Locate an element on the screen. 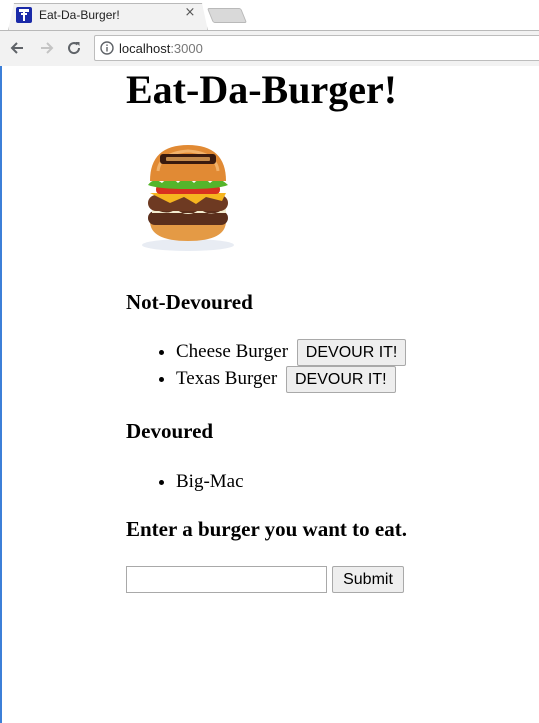 The image size is (539, 723). list-item: Texas Burger DEVOUR IT! is located at coordinates (291, 379).